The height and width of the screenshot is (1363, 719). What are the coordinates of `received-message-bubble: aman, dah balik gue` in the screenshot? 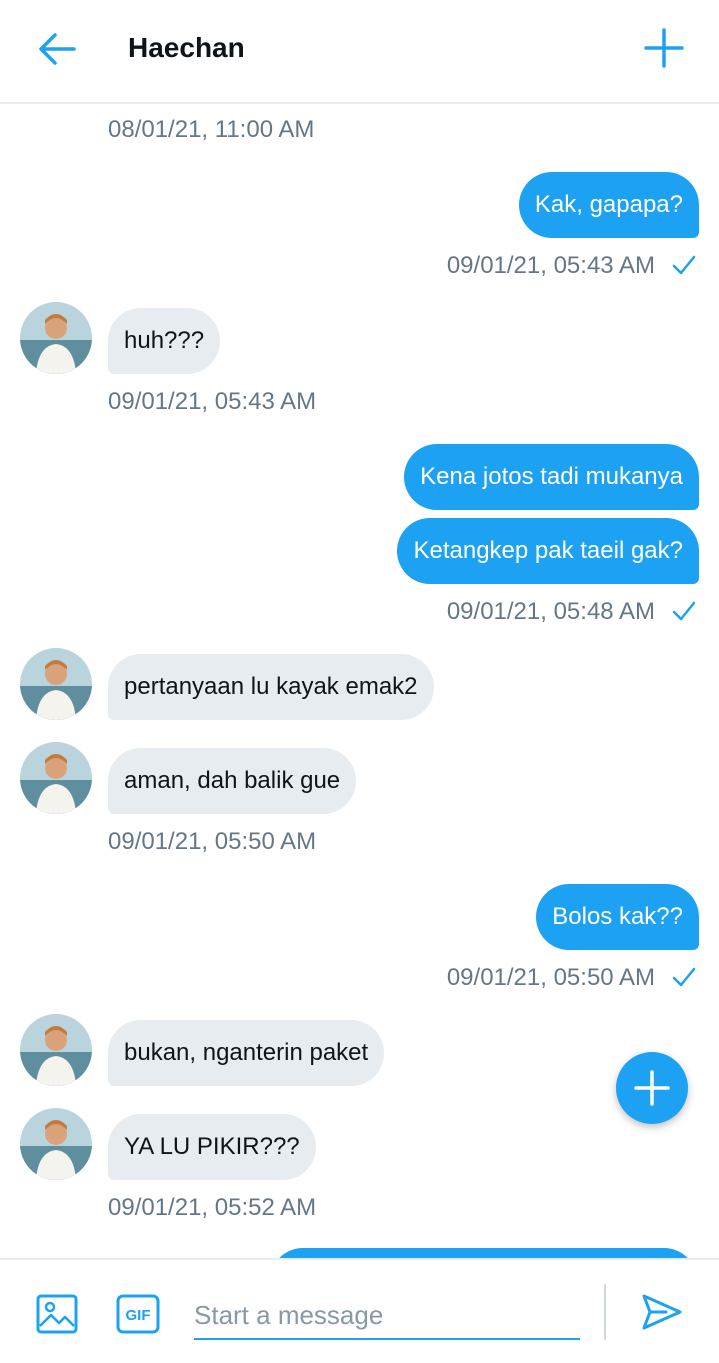 It's located at (232, 781).